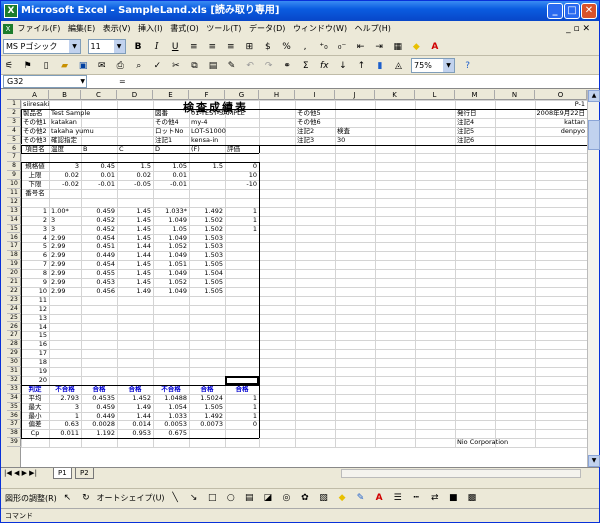 The height and width of the screenshot is (523, 600). Describe the element at coordinates (305, 498) in the screenshot. I see `clipart-icon: ✿` at that location.